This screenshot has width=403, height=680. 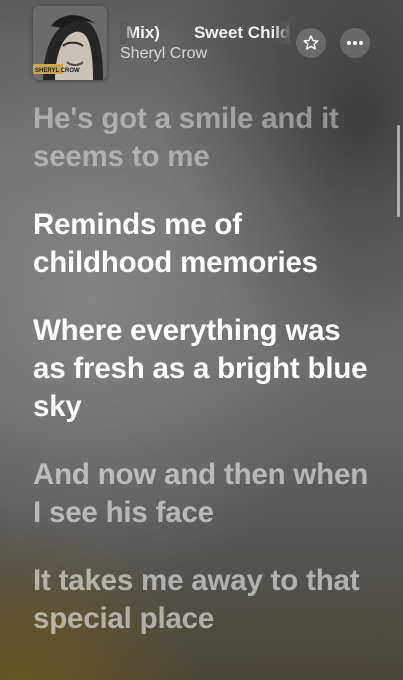 I want to click on lyrics-scrollbar, so click(x=398, y=171).